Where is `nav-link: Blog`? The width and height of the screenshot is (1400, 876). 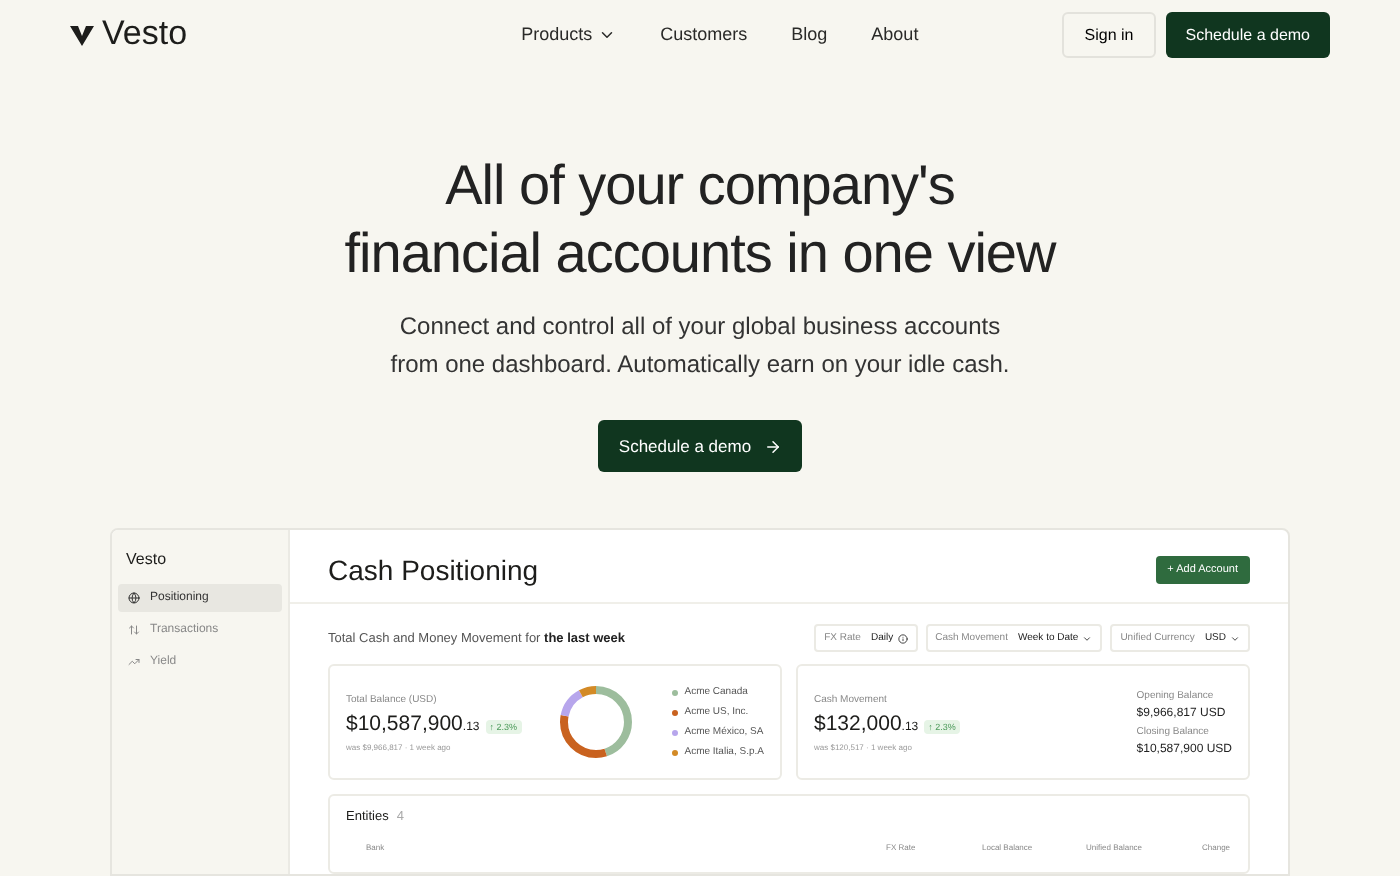 nav-link: Blog is located at coordinates (809, 34).